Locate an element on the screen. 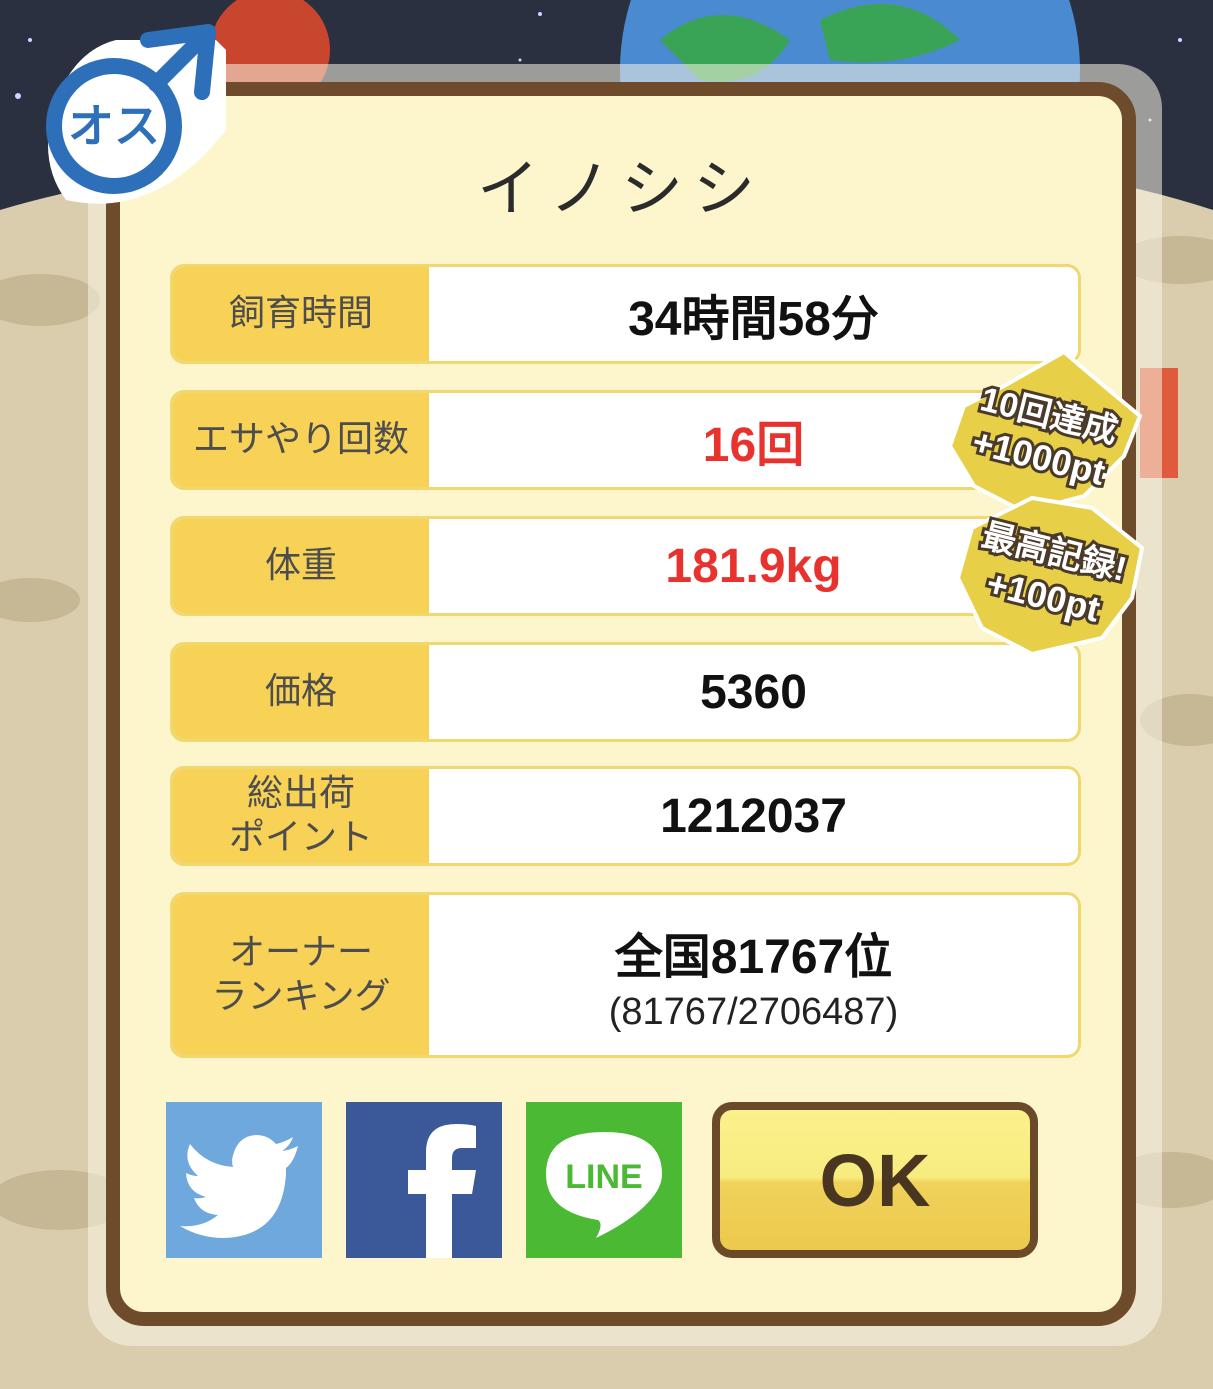  stat-label: 飼育時間 is located at coordinates (301, 314).